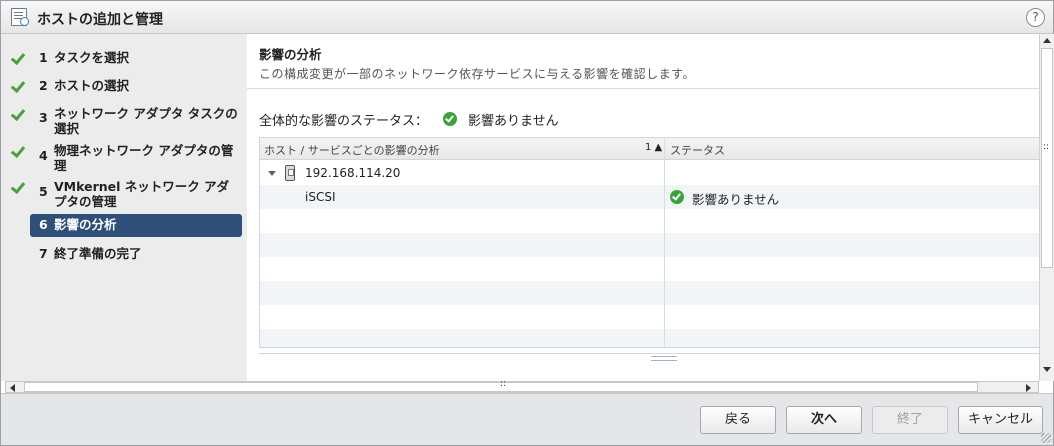 The height and width of the screenshot is (446, 1054). What do you see at coordinates (272, 173) in the screenshot?
I see `expand-collapse-icon` at bounding box center [272, 173].